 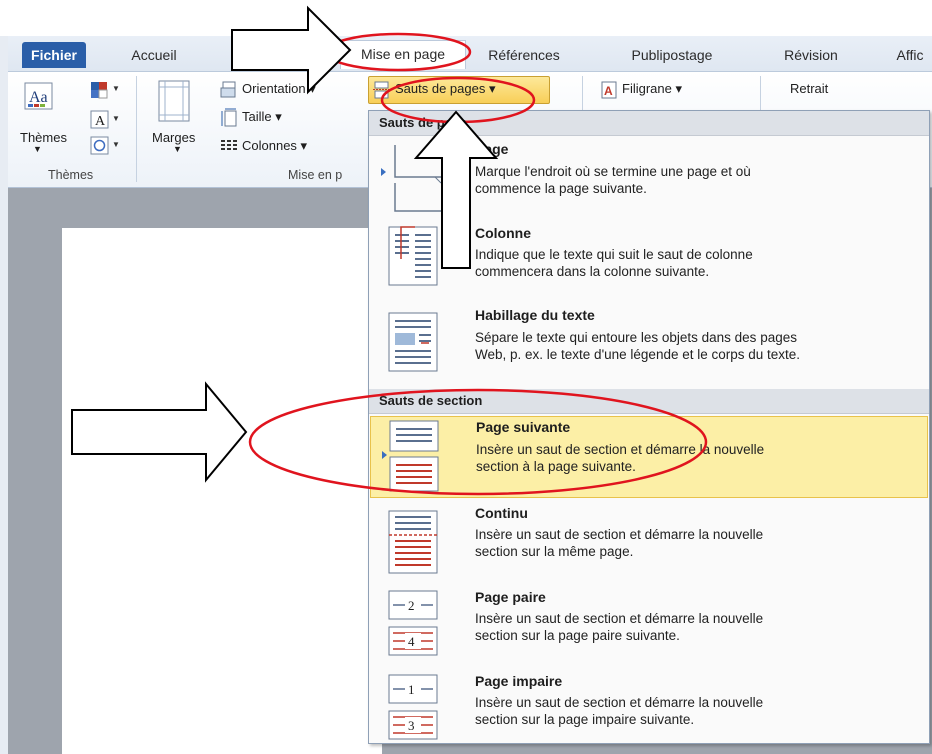 I want to click on next-page-icon, so click(x=418, y=458).